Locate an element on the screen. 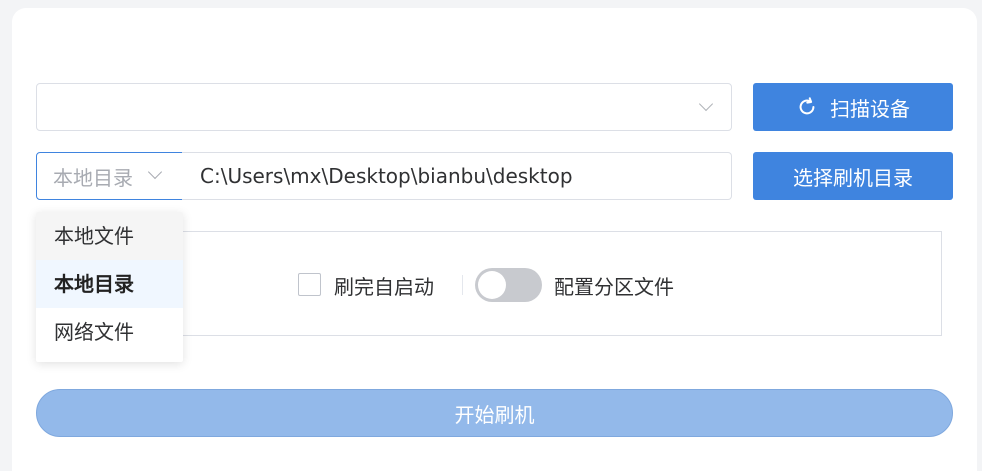 The width and height of the screenshot is (982, 471). source-mode-dropdown: 本地文件 本地目录 网络文件 is located at coordinates (109, 287).